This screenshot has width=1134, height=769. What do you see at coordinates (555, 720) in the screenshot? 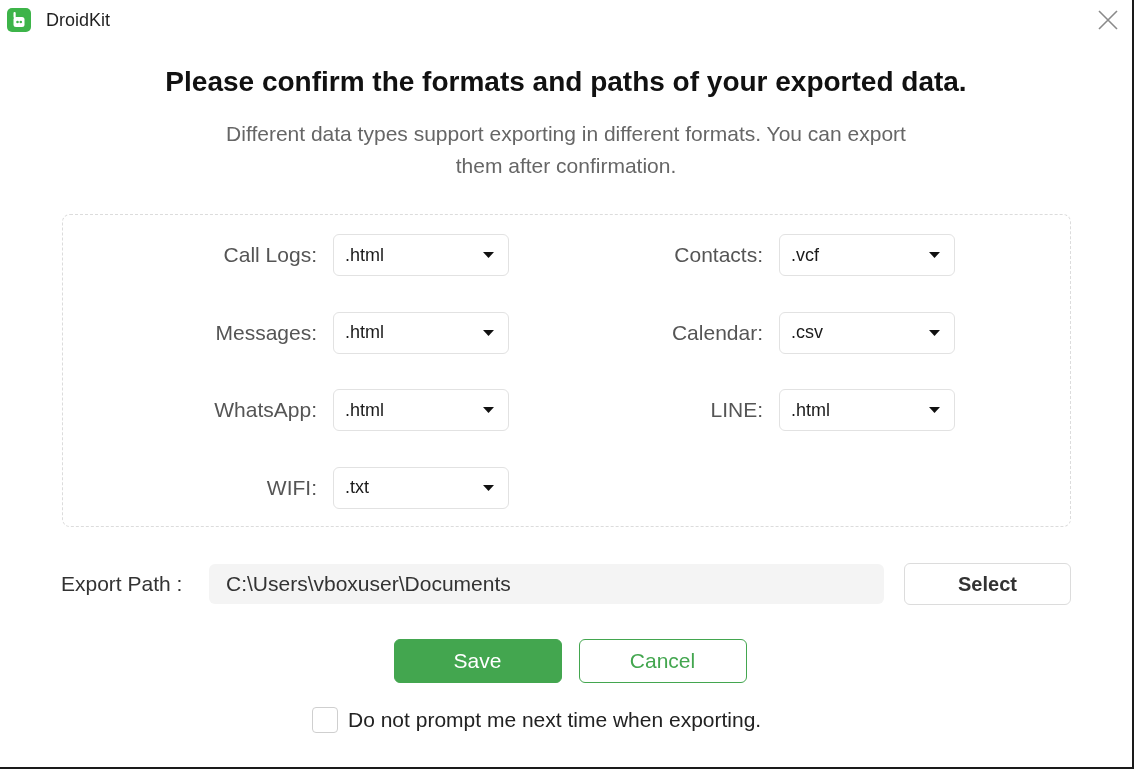
I see `checkbox-label: Do not prompt me next time when exporting.` at bounding box center [555, 720].